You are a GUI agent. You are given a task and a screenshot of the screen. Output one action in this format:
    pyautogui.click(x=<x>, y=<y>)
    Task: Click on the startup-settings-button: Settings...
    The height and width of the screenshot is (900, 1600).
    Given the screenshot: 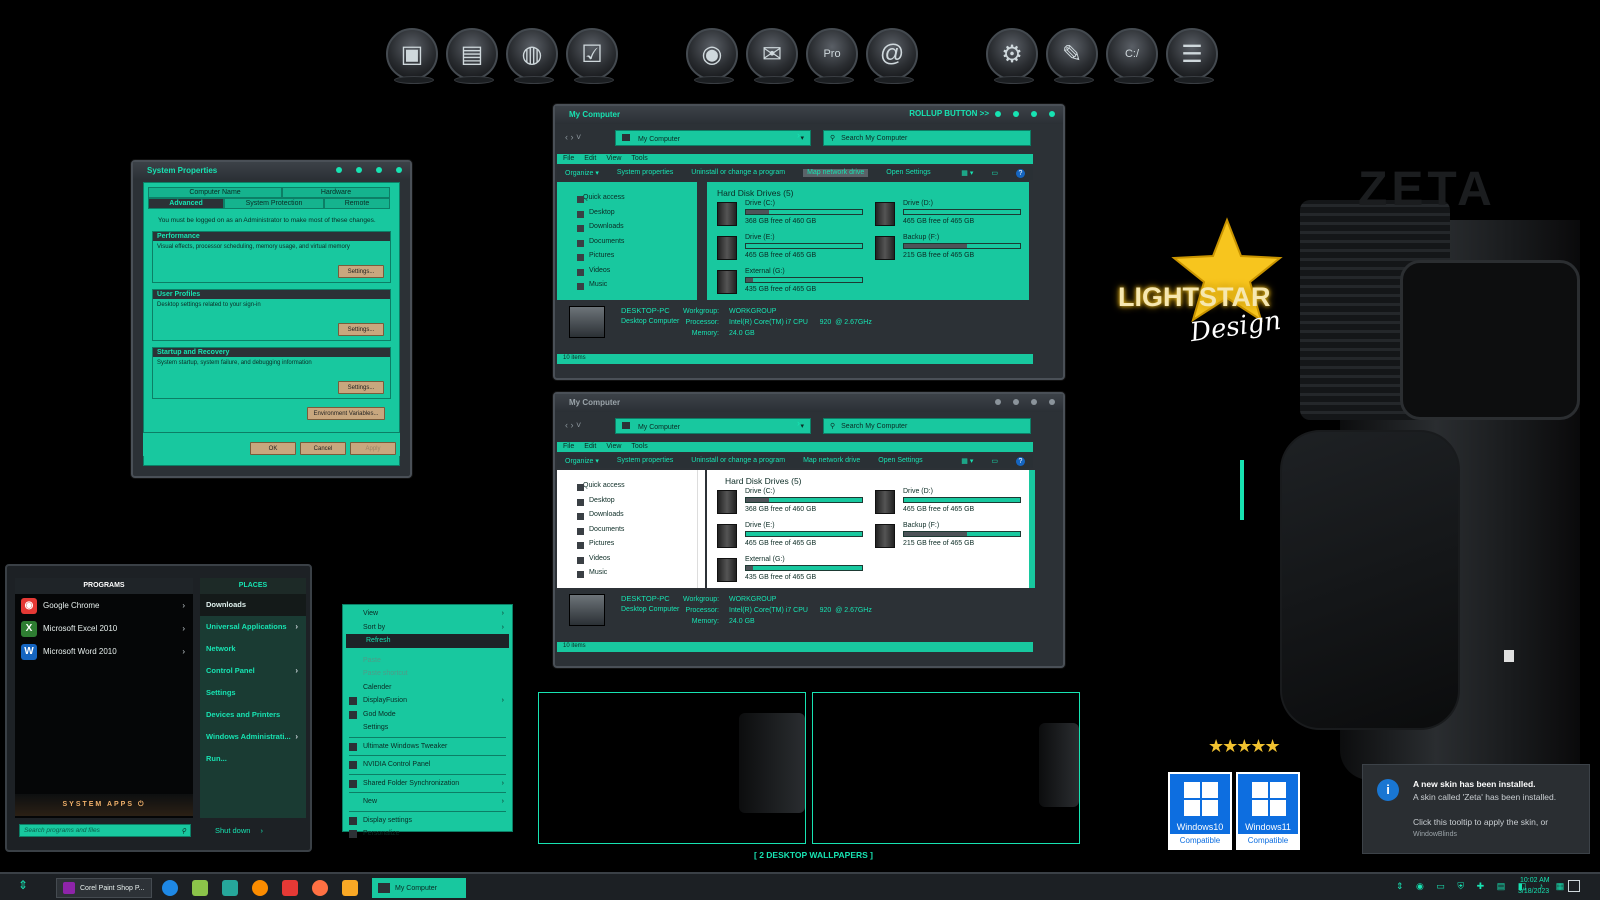 What is the action you would take?
    pyautogui.click(x=361, y=387)
    